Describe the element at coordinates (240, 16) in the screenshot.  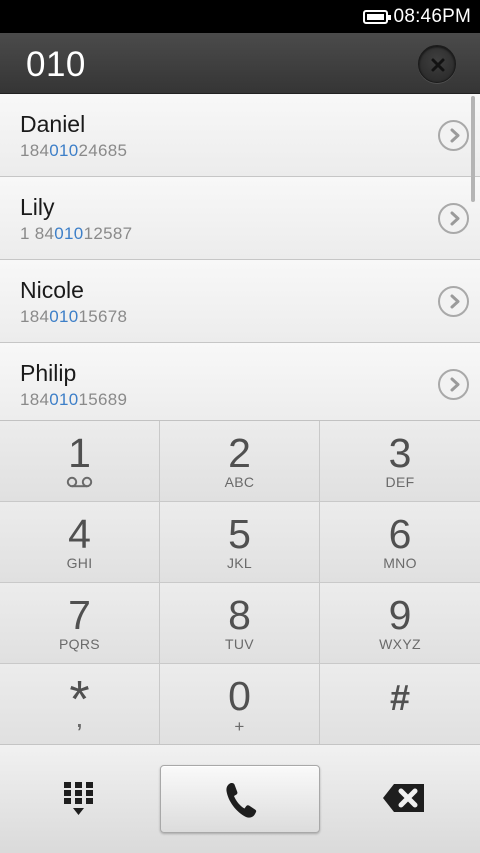
I see `status-bar: 08:46PM` at that location.